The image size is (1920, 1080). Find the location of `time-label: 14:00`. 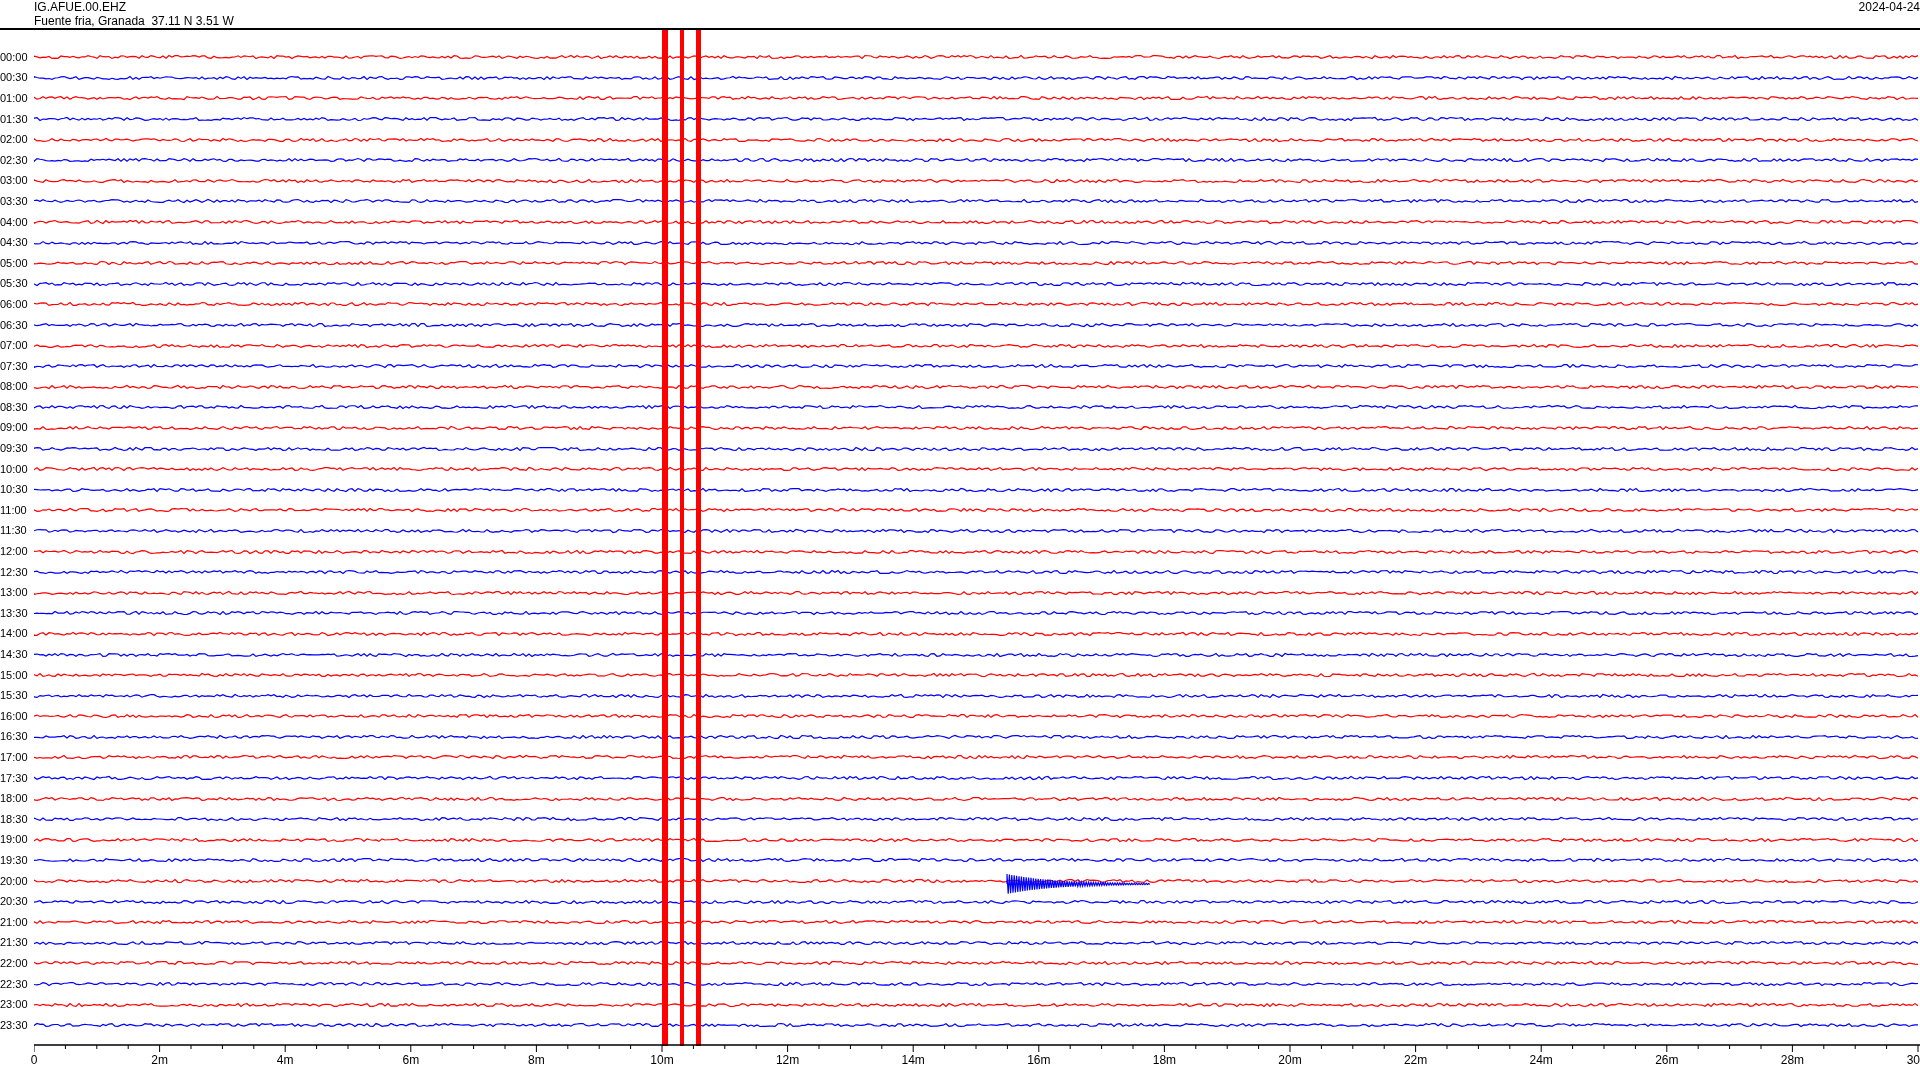

time-label: 14:00 is located at coordinates (14, 634).